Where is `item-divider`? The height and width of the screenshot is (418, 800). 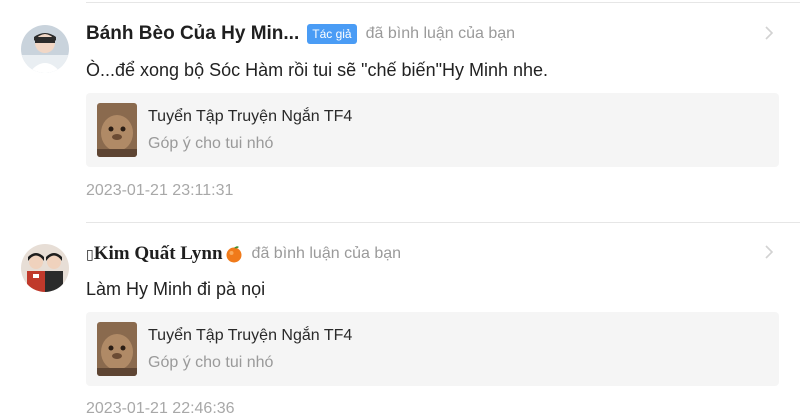 item-divider is located at coordinates (443, 222).